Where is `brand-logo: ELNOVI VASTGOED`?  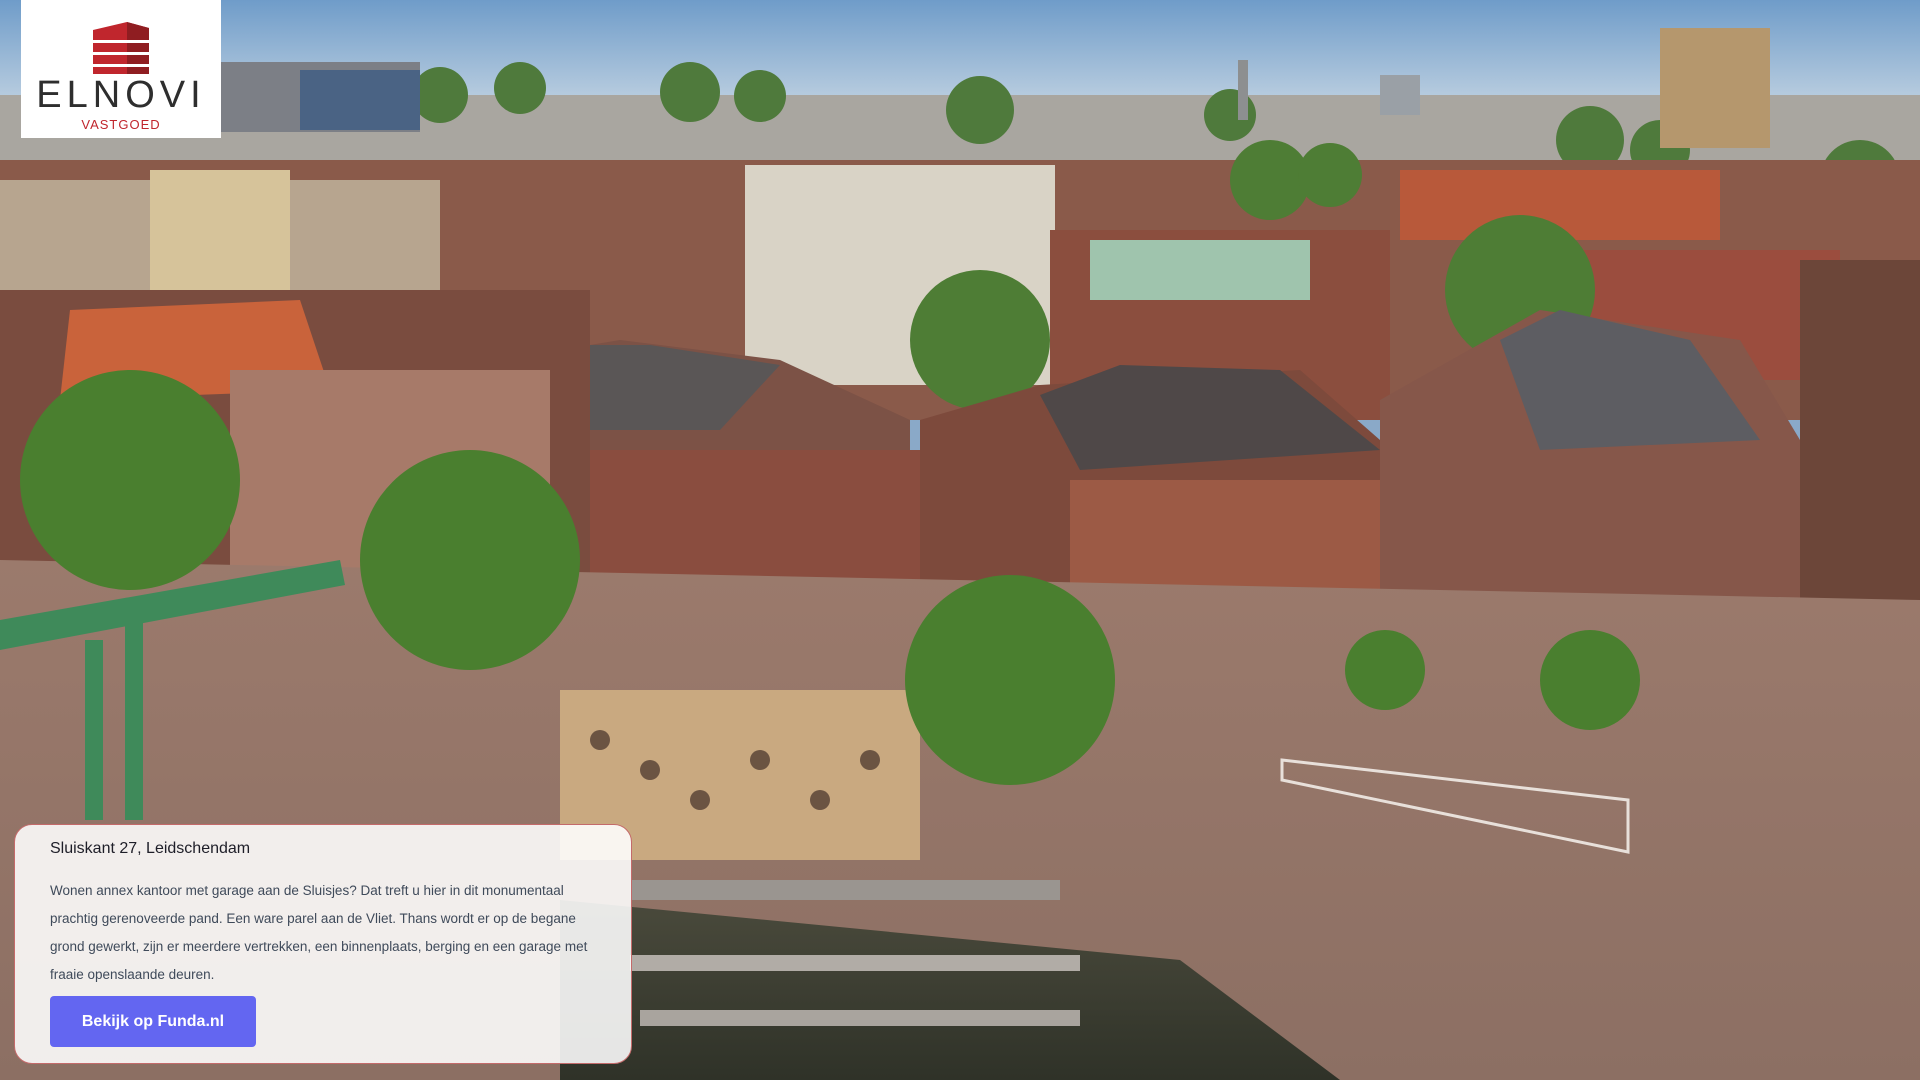
brand-logo: ELNOVI VASTGOED is located at coordinates (121, 69).